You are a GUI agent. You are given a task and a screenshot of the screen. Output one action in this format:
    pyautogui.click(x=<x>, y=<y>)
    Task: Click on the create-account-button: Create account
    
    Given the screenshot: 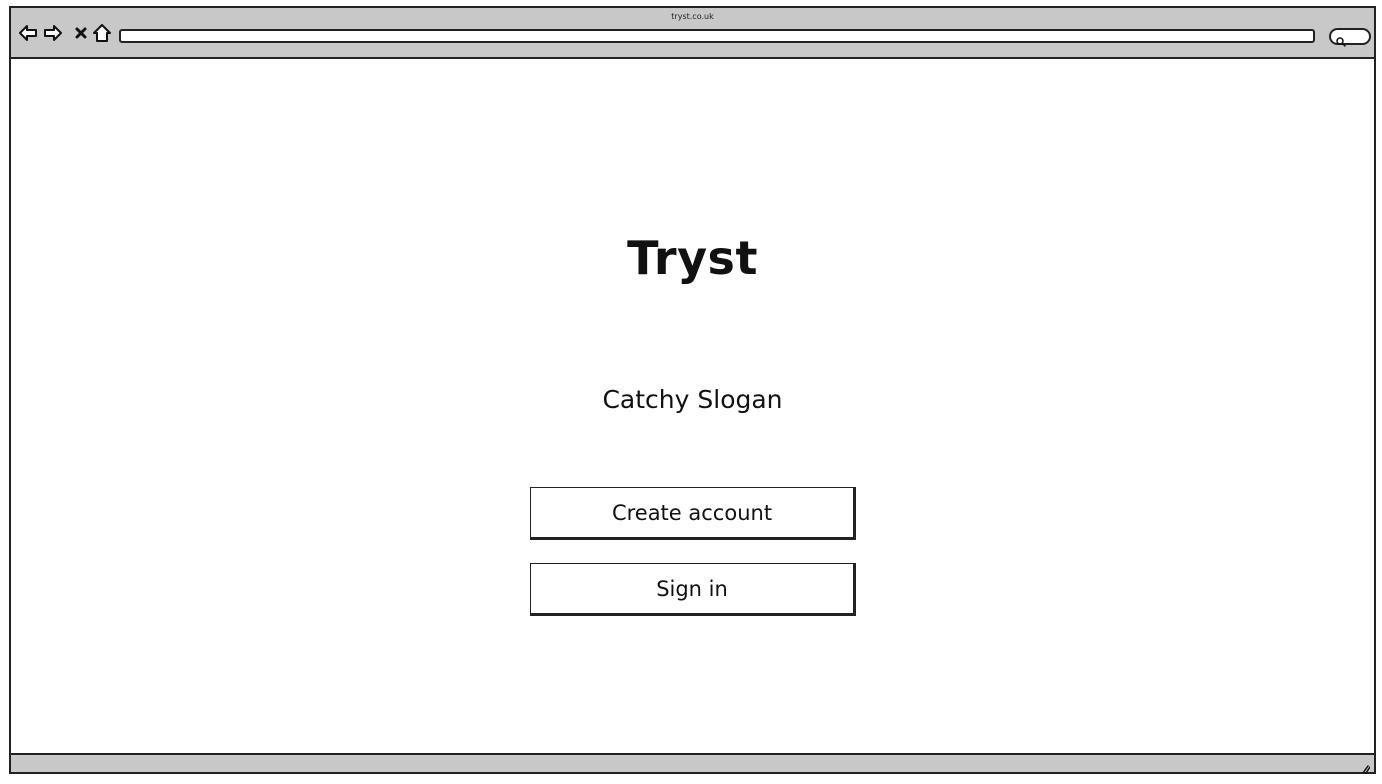 What is the action you would take?
    pyautogui.click(x=693, y=513)
    